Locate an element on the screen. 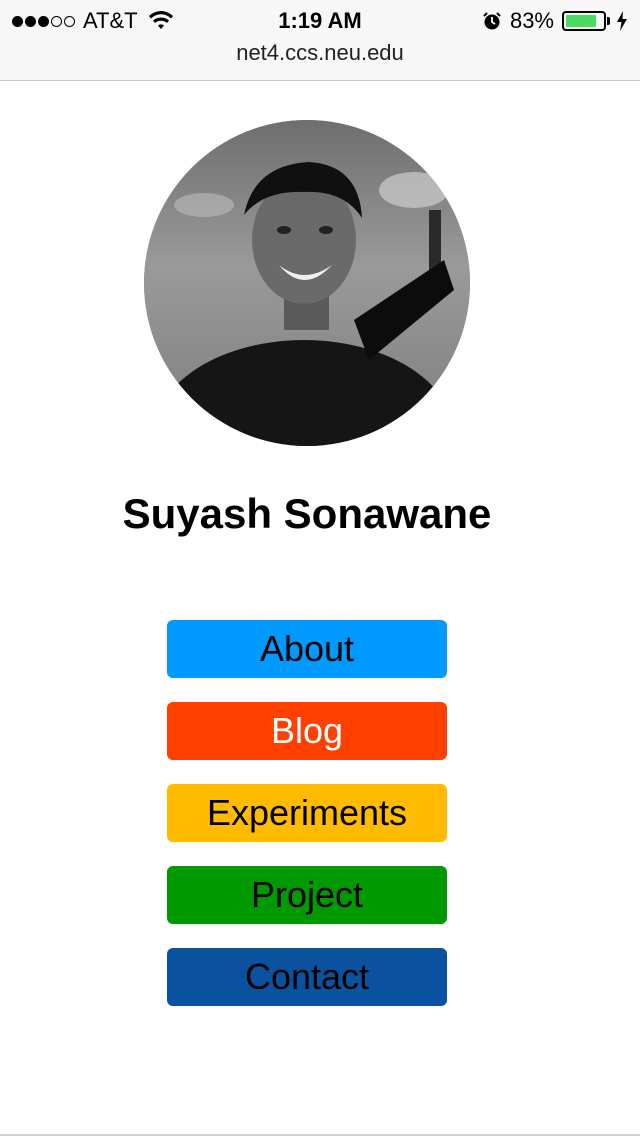  battery-fill is located at coordinates (581, 21).